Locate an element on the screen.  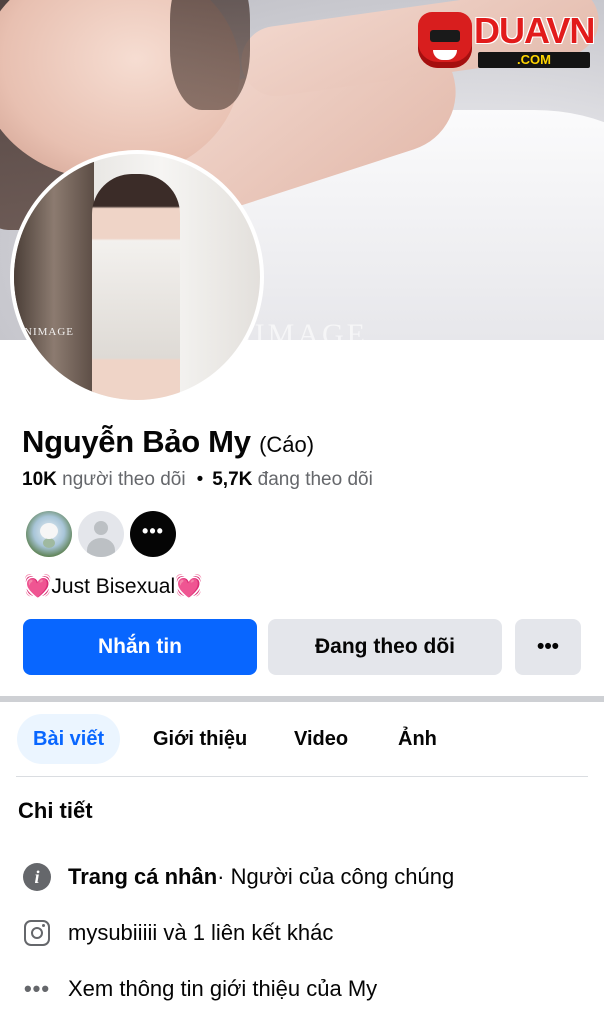
tab-about: Giới thiệu is located at coordinates (200, 739).